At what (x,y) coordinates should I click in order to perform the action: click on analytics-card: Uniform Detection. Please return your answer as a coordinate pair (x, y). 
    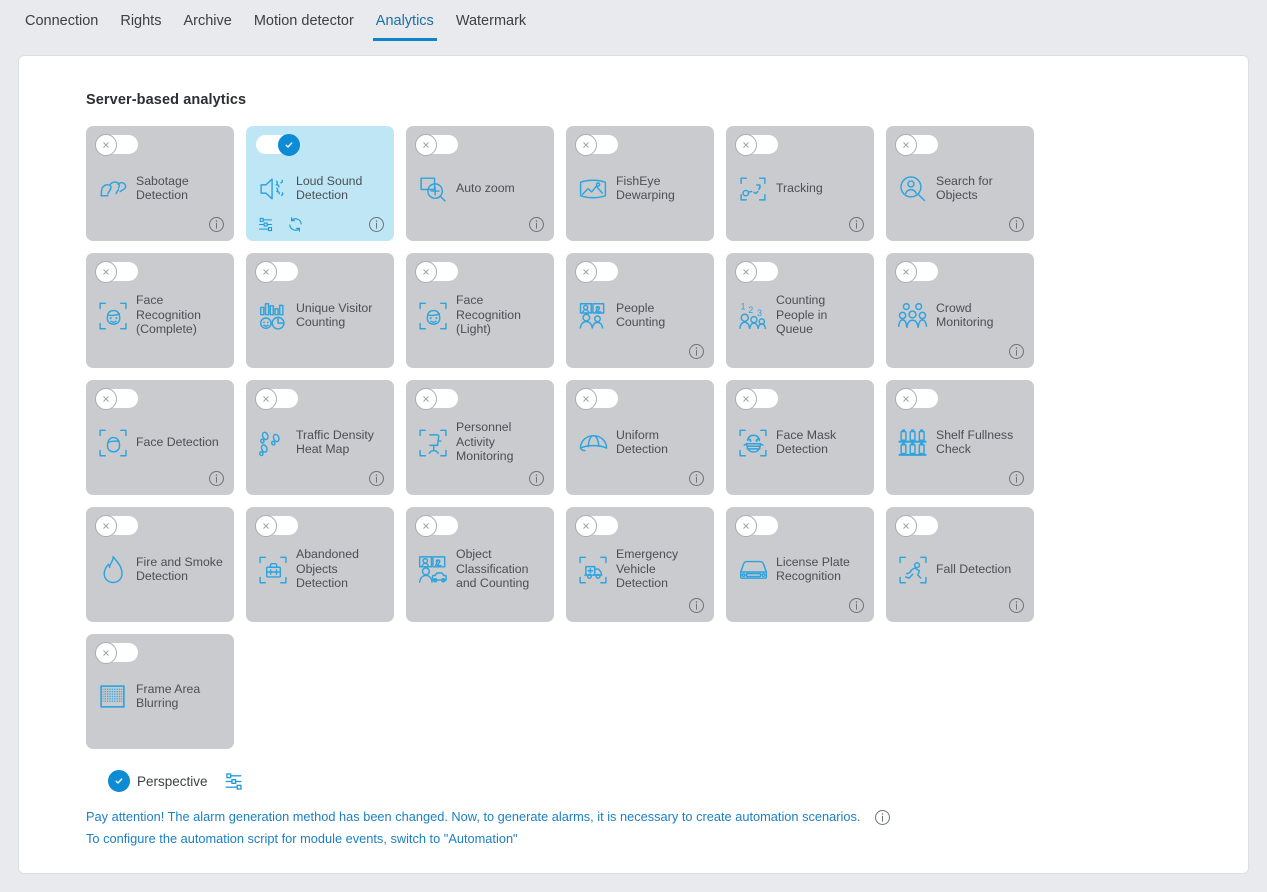
    Looking at the image, I should click on (640, 437).